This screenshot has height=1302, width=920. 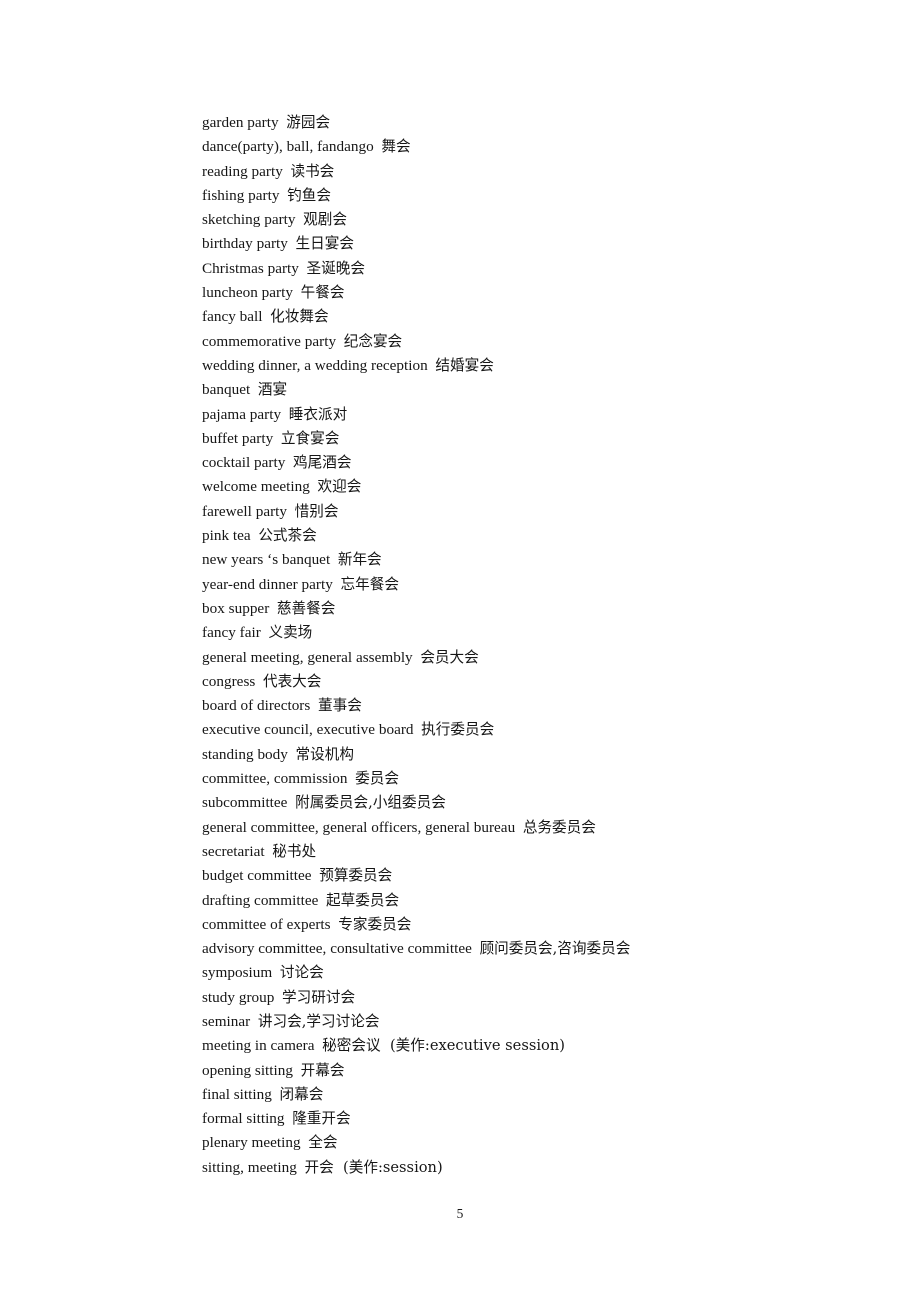 What do you see at coordinates (310, 438) in the screenshot?
I see `entry-translation: 立食宴会` at bounding box center [310, 438].